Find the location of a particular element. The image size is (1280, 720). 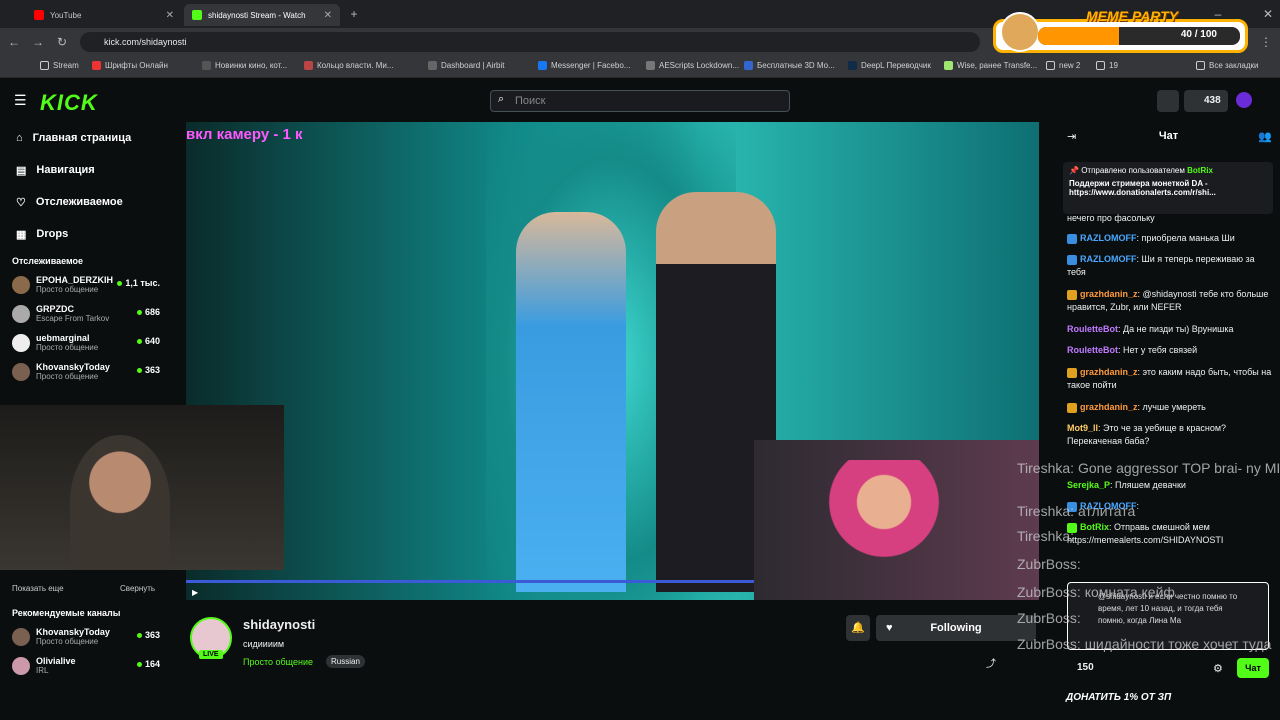

drops-icon: ▦ is located at coordinates (21, 234).